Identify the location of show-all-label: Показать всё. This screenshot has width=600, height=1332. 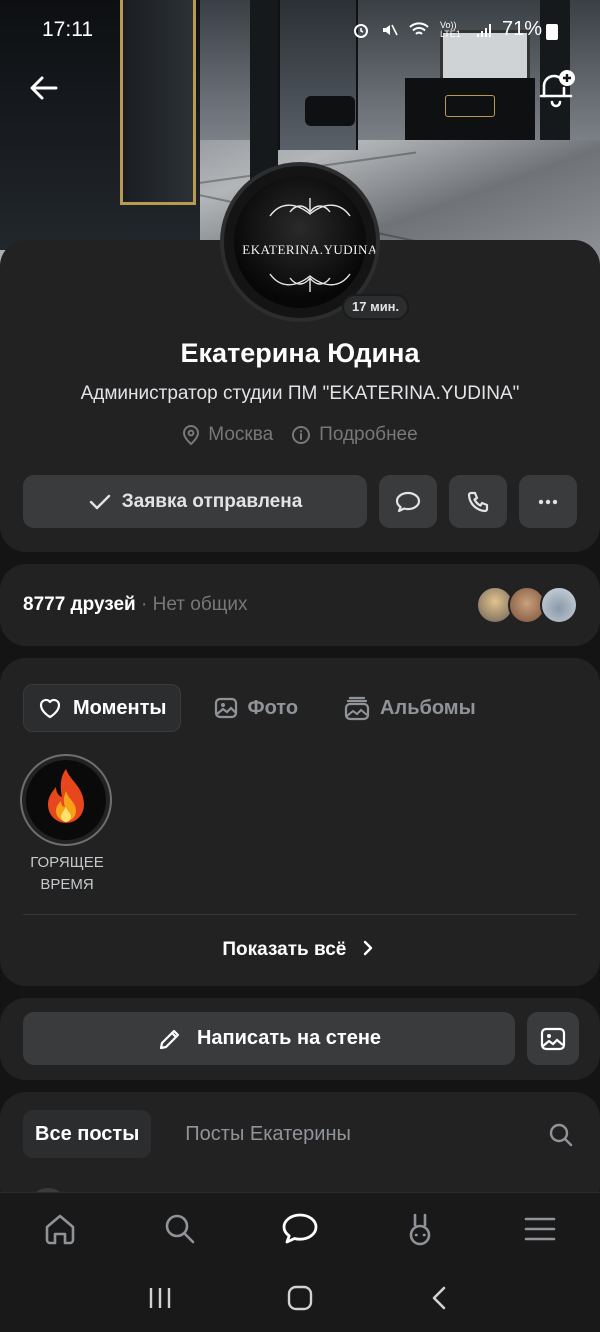
(284, 949).